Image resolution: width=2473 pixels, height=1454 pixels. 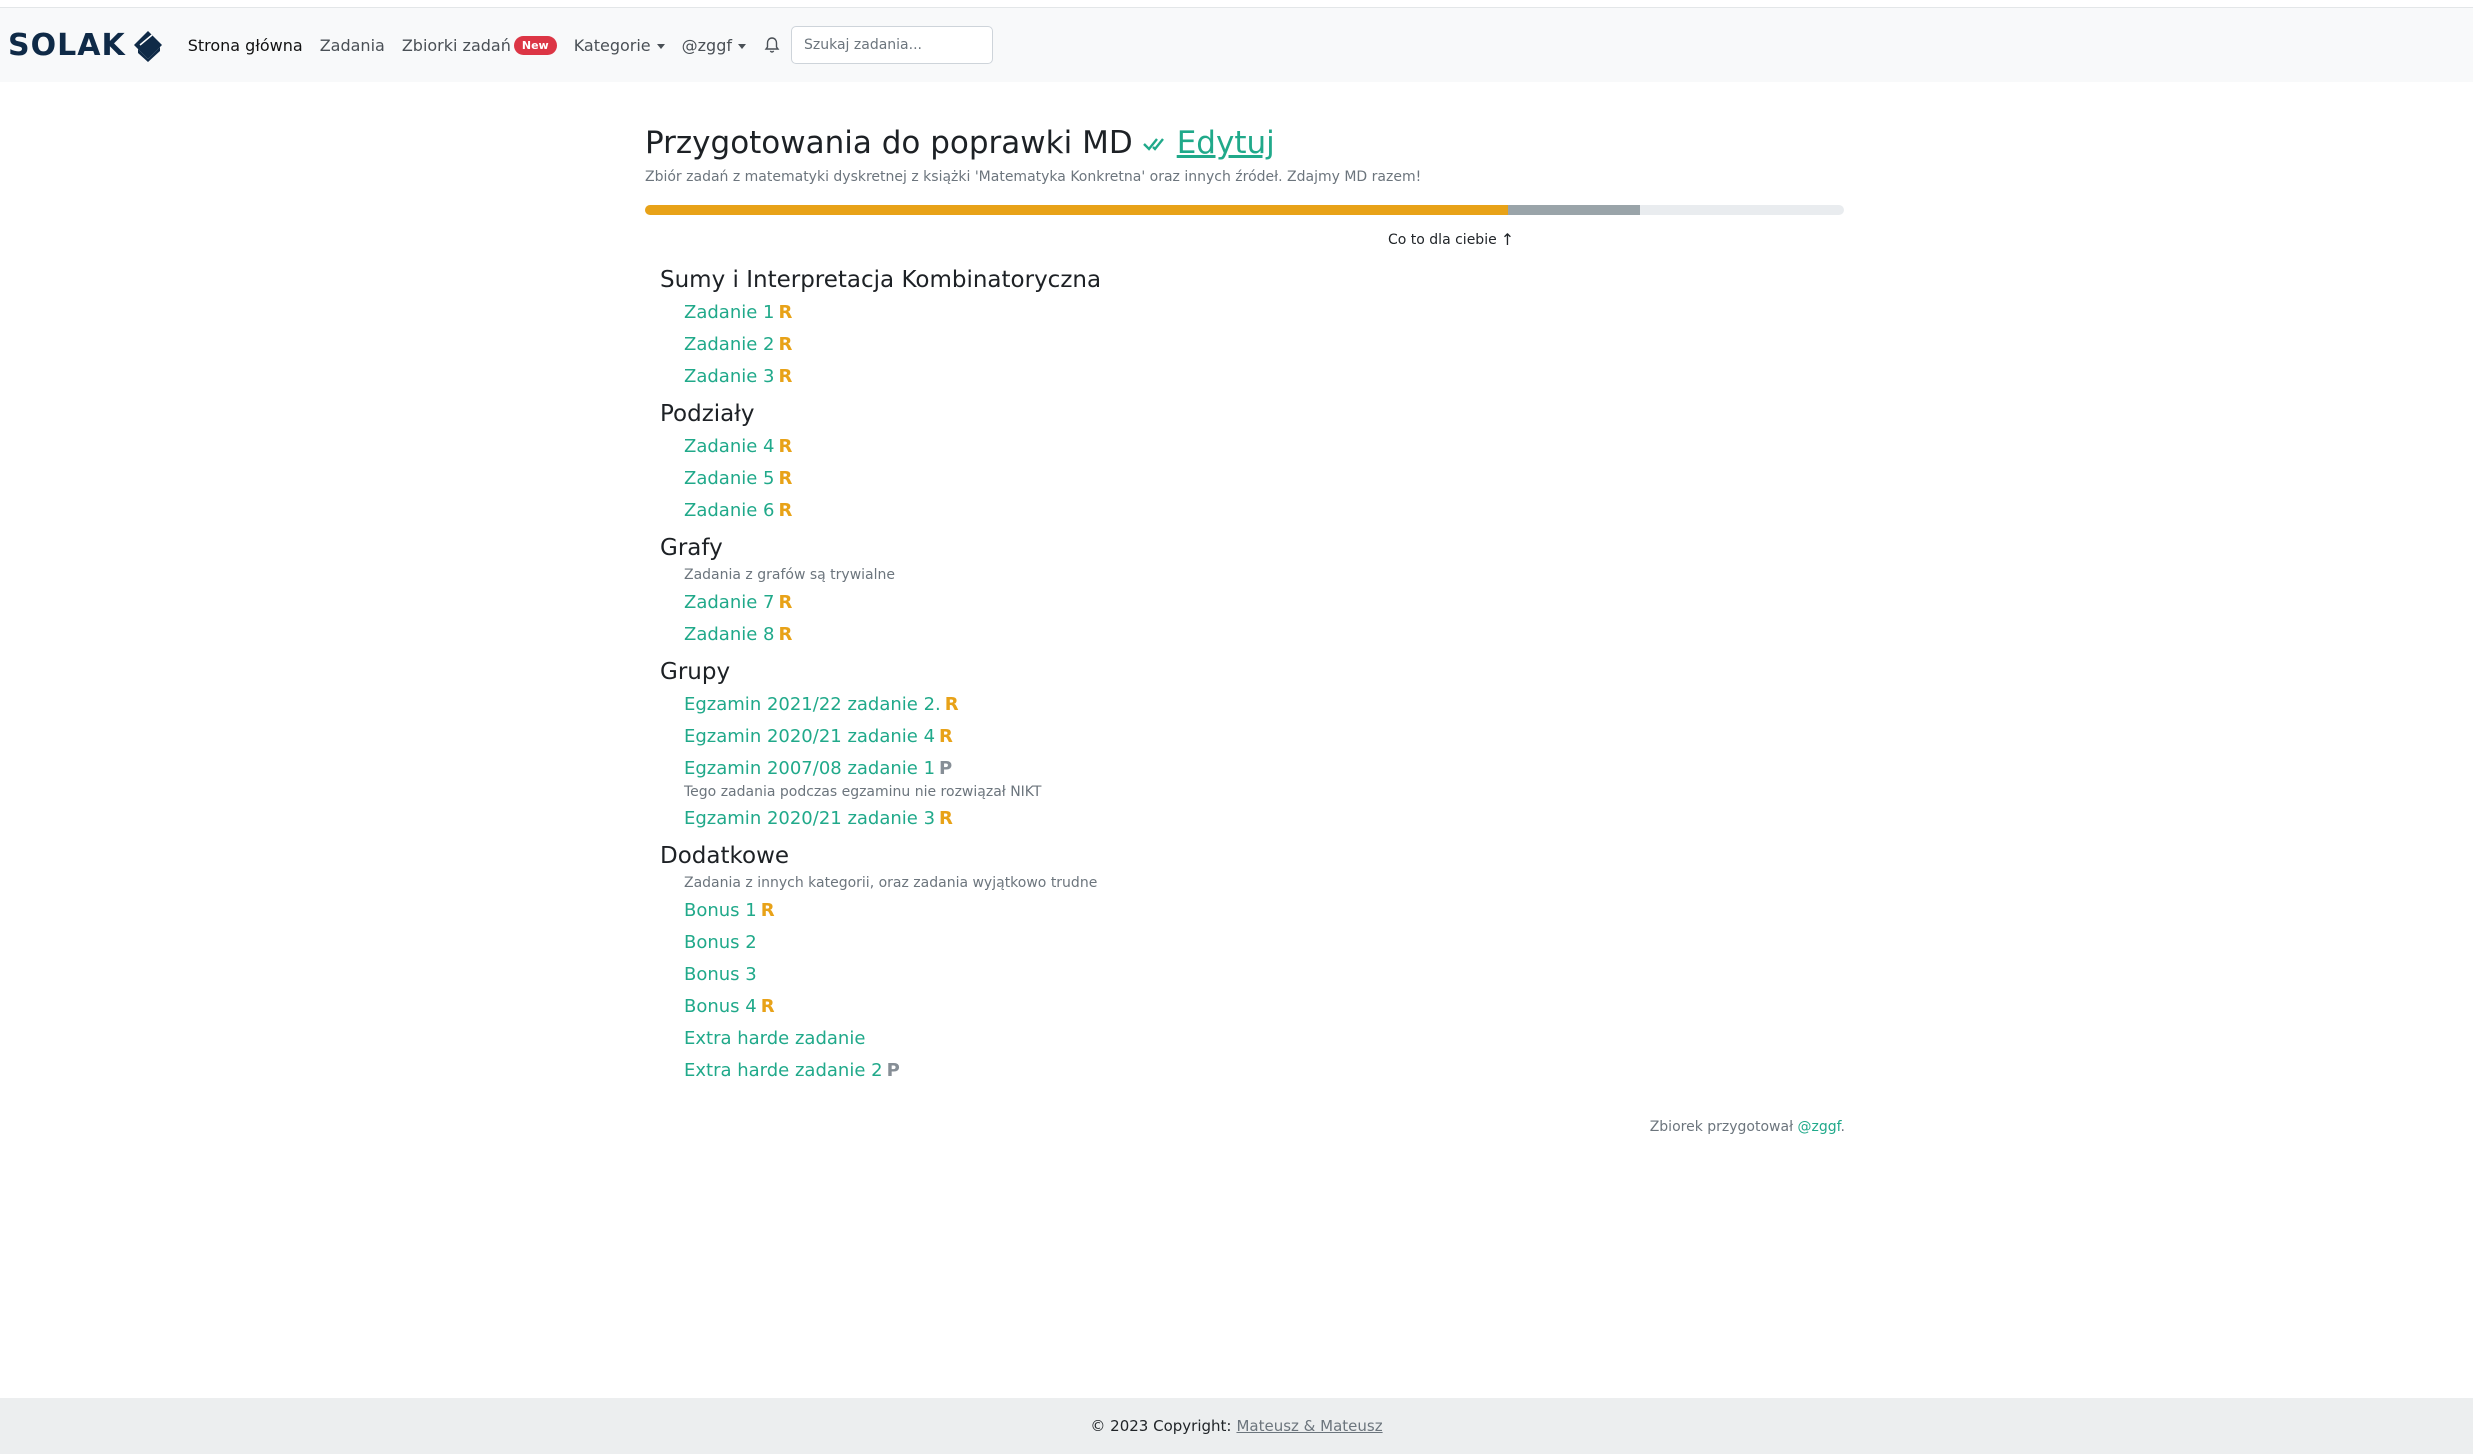 What do you see at coordinates (695, 672) in the screenshot?
I see `section-title: Grupy` at bounding box center [695, 672].